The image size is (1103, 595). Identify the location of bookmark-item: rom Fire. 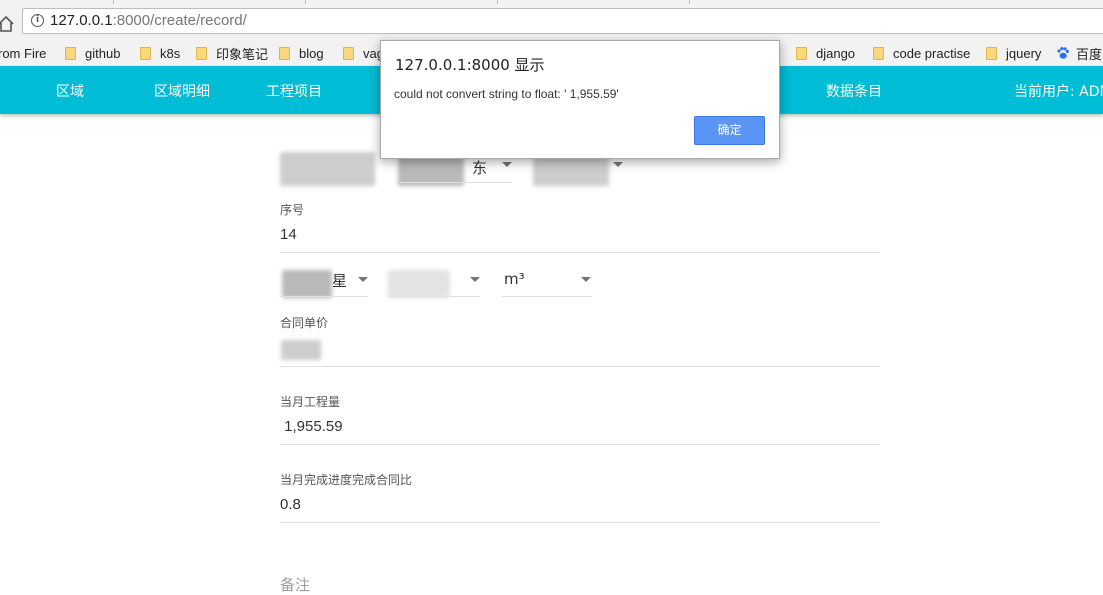
(23, 53).